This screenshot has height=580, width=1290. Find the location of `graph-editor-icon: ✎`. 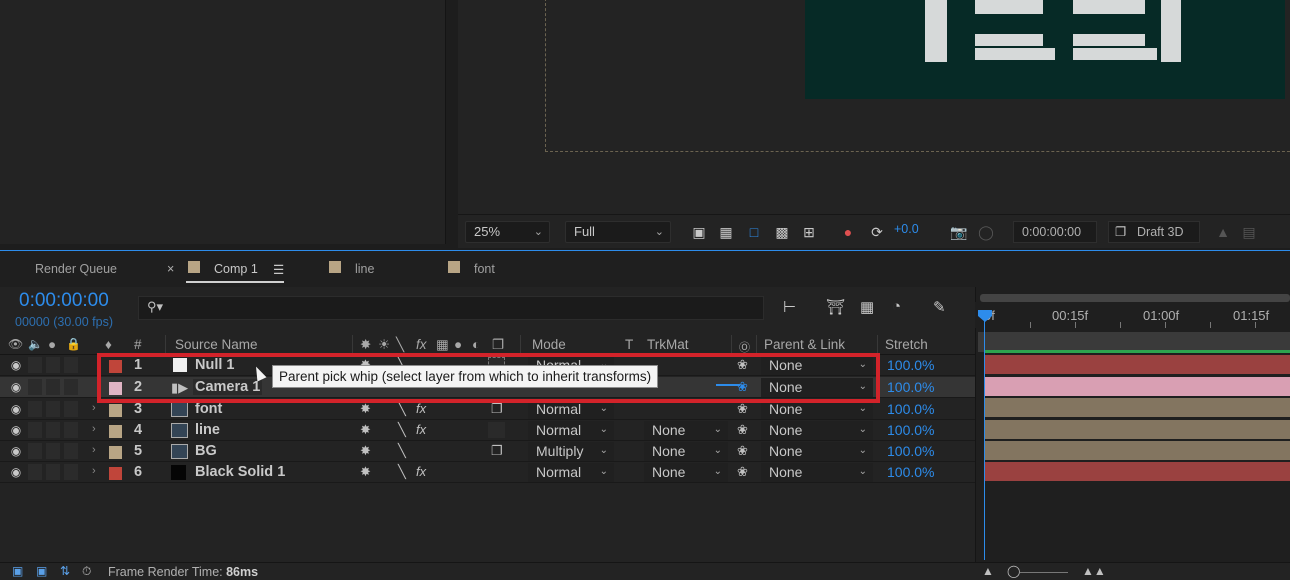

graph-editor-icon: ✎ is located at coordinates (939, 307).